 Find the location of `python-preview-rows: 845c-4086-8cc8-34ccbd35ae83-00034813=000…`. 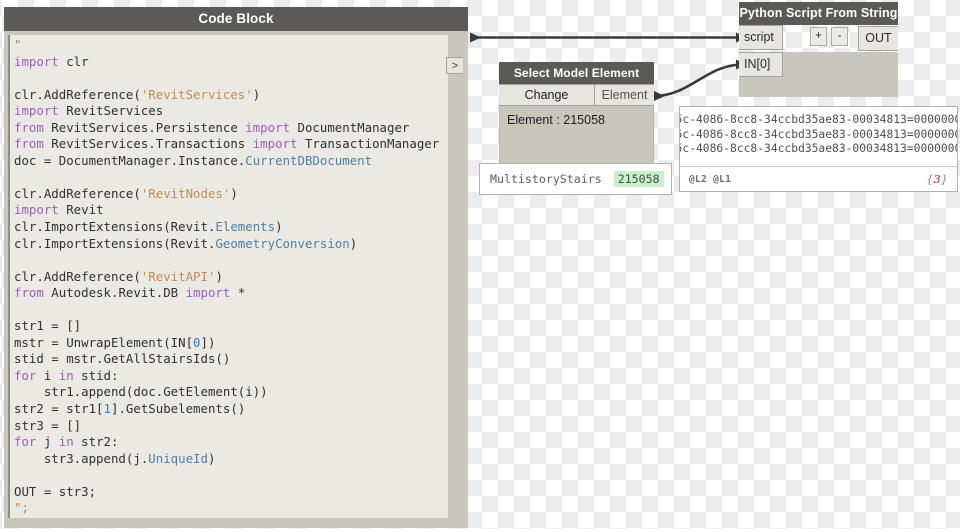

python-preview-rows: 845c-4086-8cc8-34ccbd35ae83-00034813=000… is located at coordinates (818, 136).